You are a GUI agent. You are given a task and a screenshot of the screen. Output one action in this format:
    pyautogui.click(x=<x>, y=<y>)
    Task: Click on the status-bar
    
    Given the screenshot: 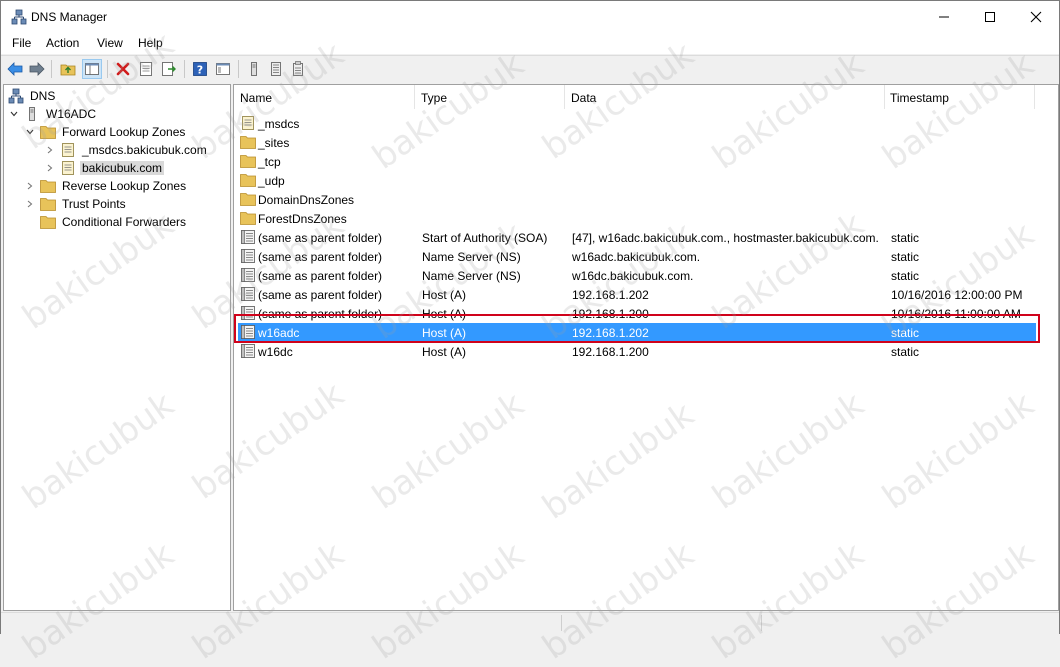 What is the action you would take?
    pyautogui.click(x=530, y=623)
    